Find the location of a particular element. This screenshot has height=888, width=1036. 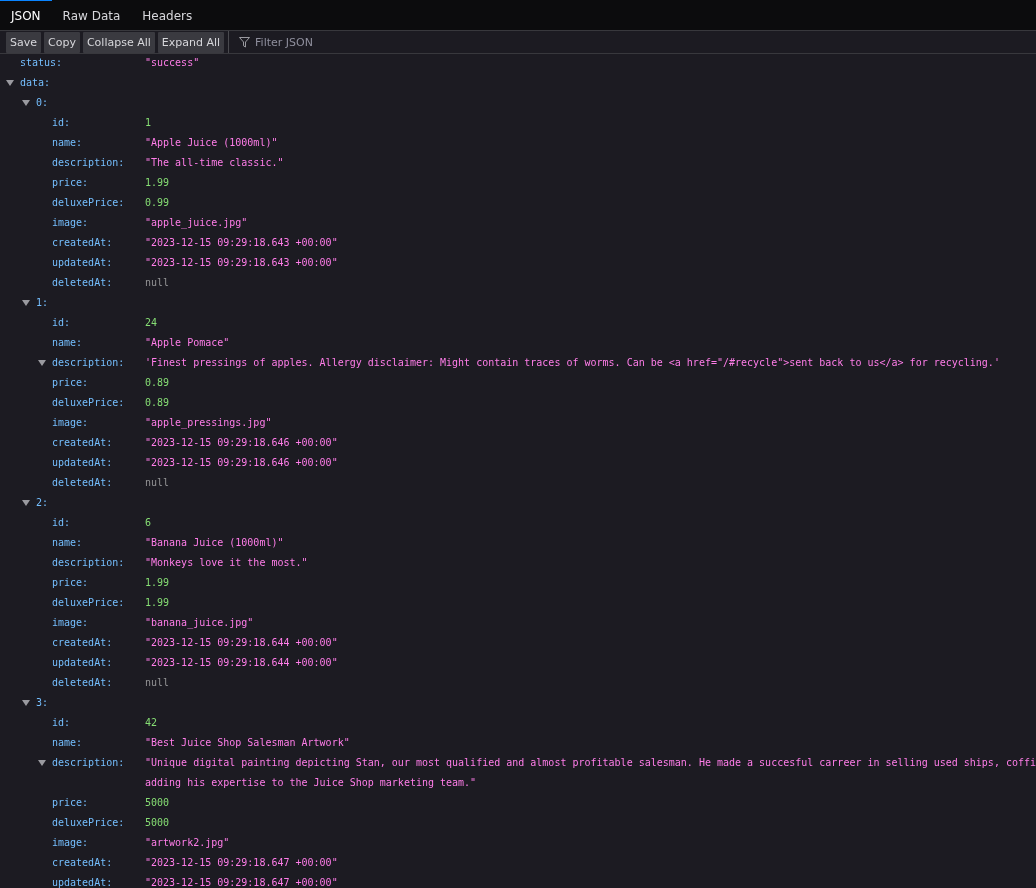

json-value: "apple_pressings.jpg" is located at coordinates (208, 423).